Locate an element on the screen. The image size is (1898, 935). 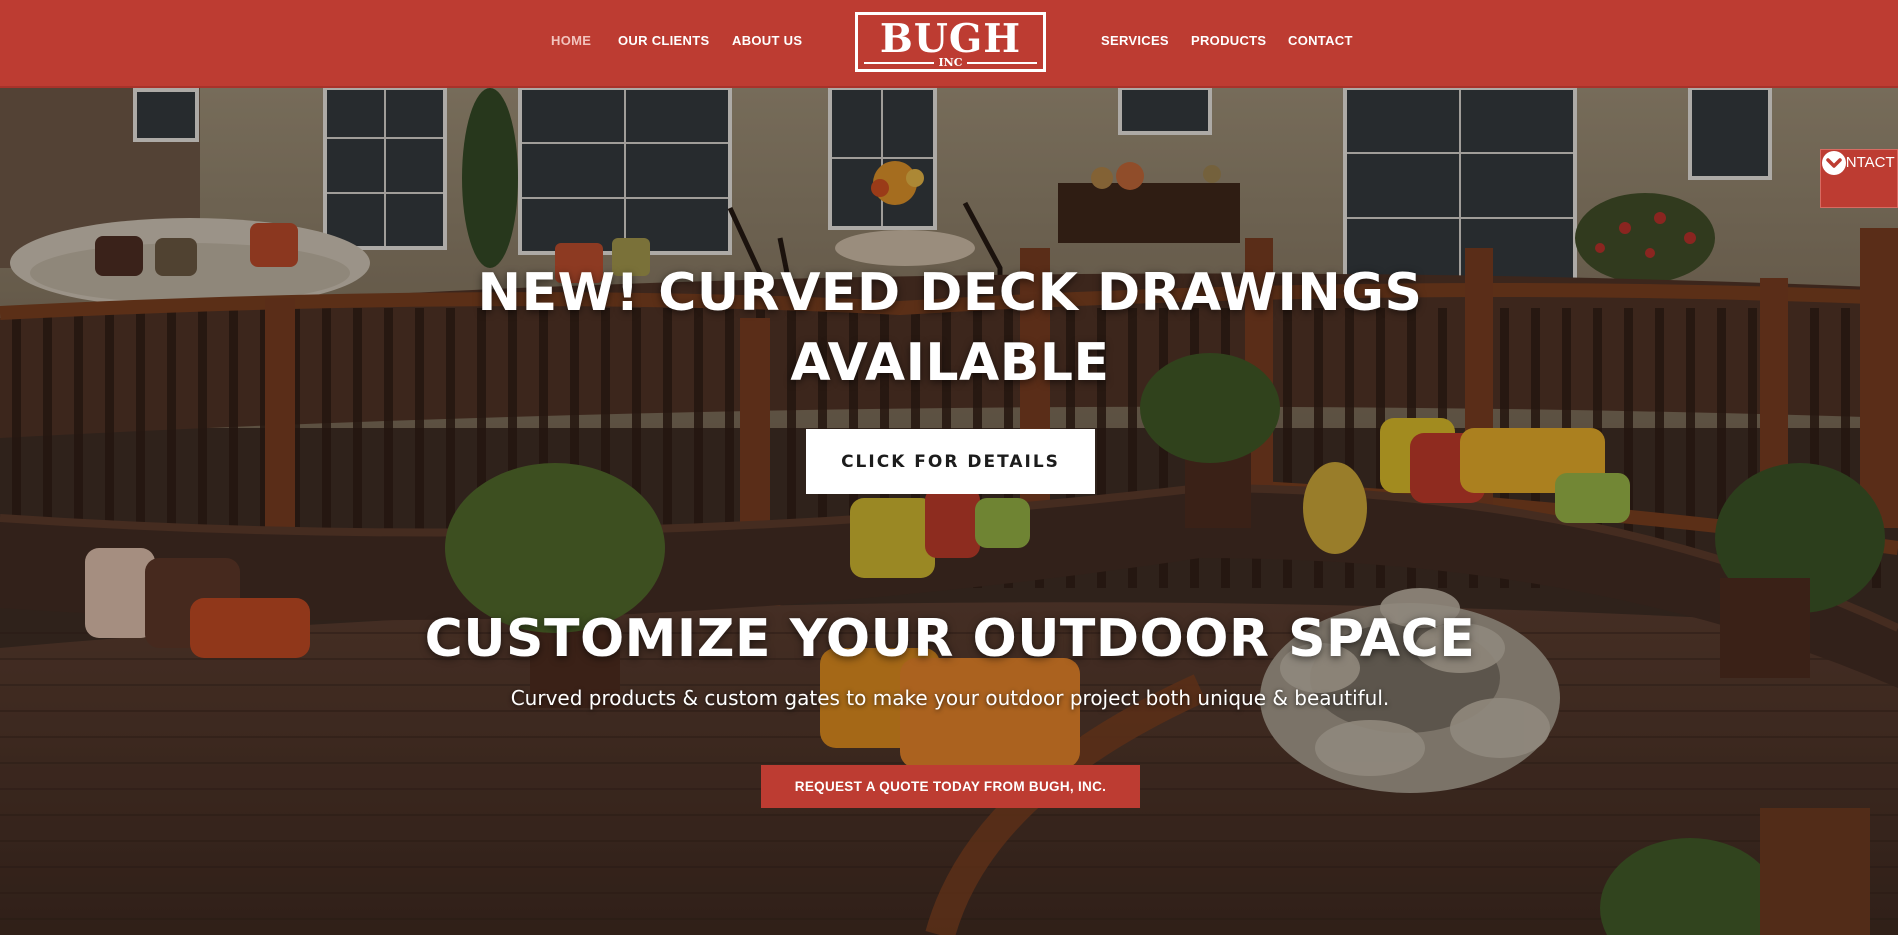
nav-our-clients: OUR CLIENTS is located at coordinates (663, 40).